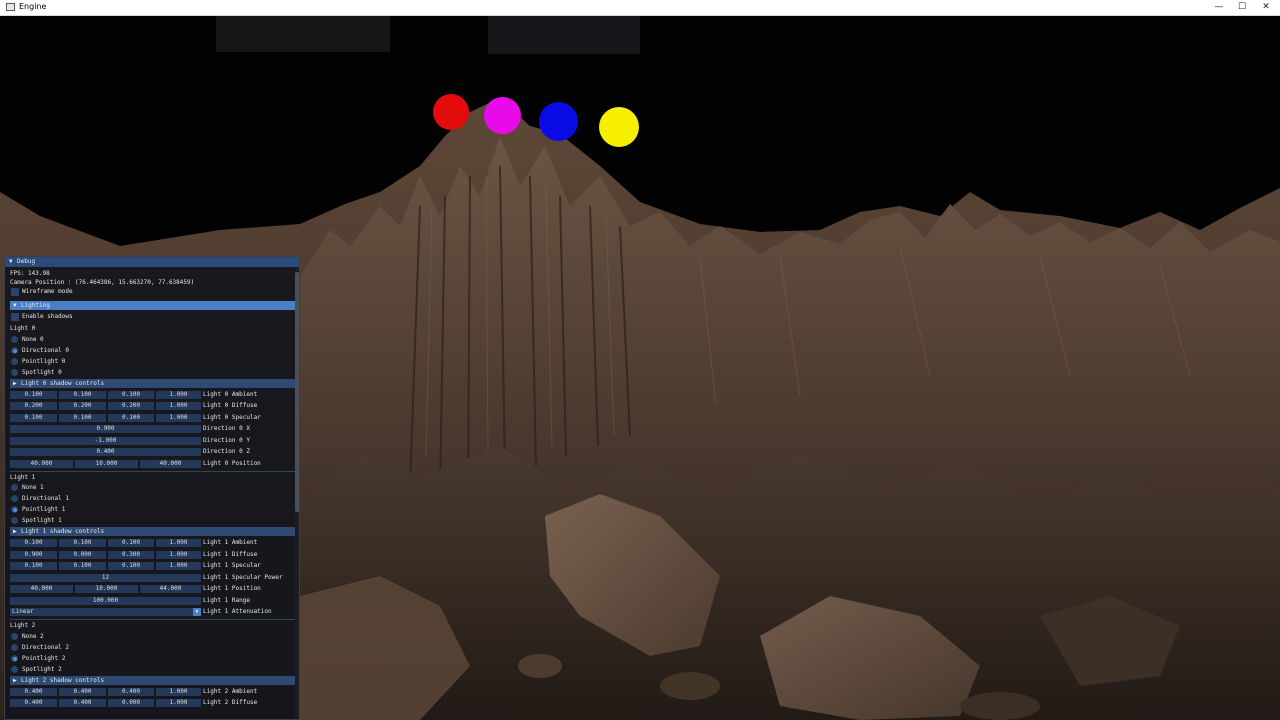  I want to click on light-1-attenuation-select: Linear, so click(105, 612).